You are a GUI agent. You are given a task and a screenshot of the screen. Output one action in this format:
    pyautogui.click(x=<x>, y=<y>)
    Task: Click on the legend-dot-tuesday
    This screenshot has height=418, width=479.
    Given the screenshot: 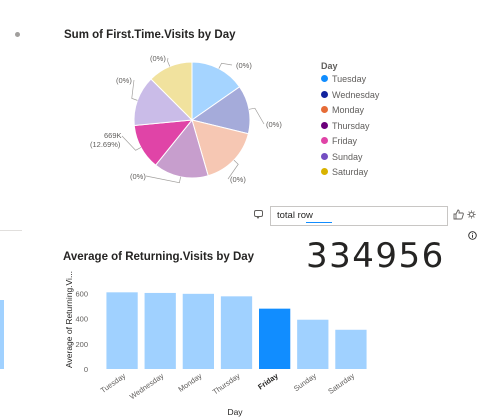 What is the action you would take?
    pyautogui.click(x=324, y=79)
    